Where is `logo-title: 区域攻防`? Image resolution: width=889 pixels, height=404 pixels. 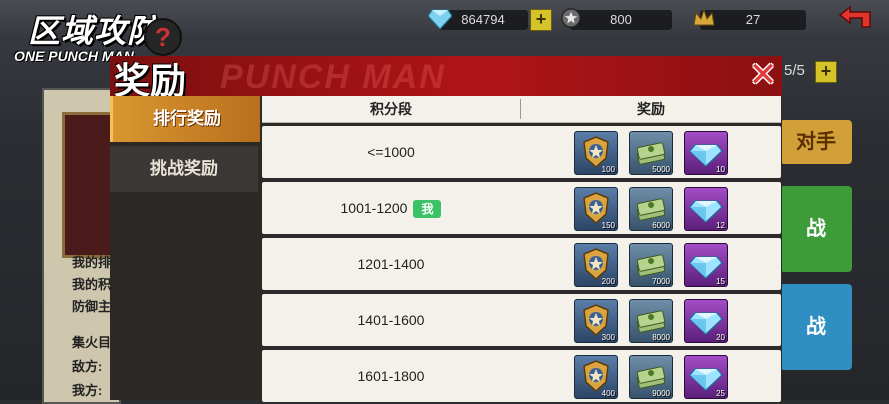 logo-title: 区域攻防 is located at coordinates (94, 31).